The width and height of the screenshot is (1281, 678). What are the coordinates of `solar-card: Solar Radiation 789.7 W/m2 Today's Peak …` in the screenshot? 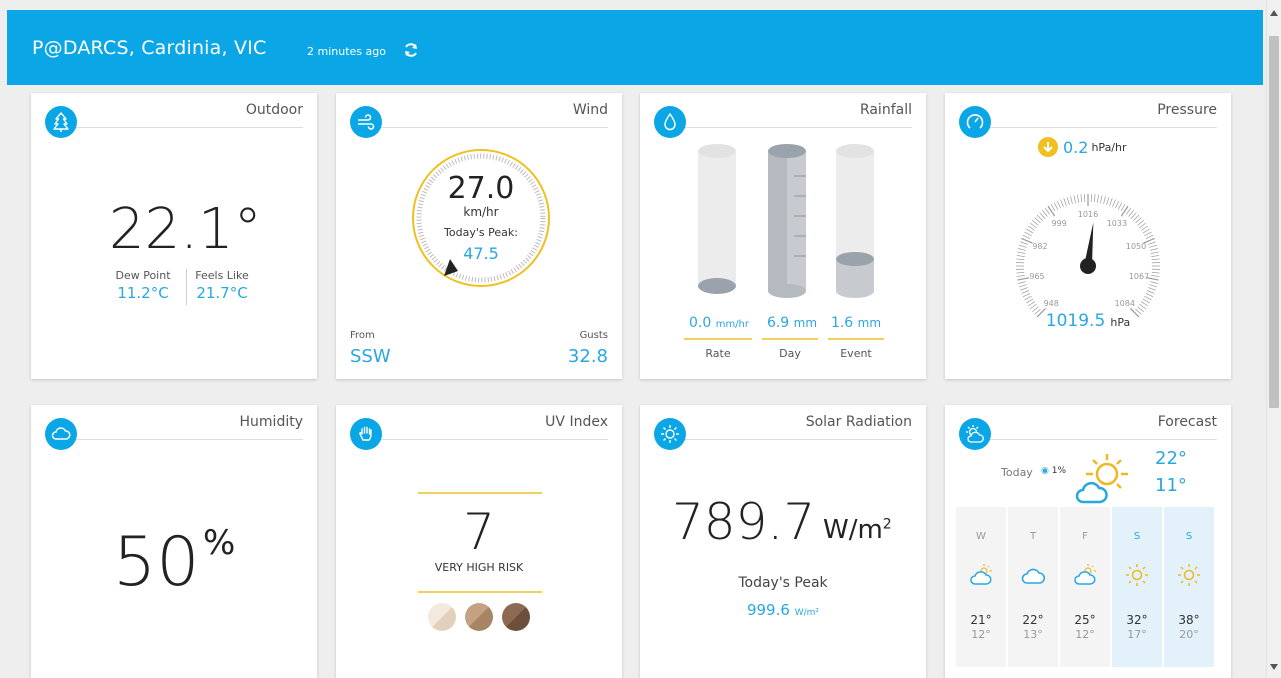 It's located at (783, 541).